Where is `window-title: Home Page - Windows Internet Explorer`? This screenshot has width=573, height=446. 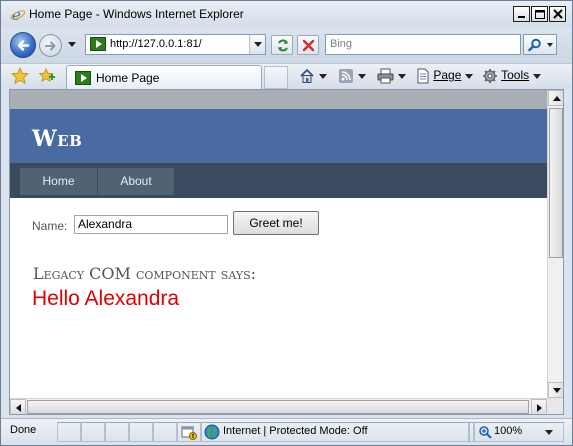 window-title: Home Page - Windows Internet Explorer is located at coordinates (136, 14).